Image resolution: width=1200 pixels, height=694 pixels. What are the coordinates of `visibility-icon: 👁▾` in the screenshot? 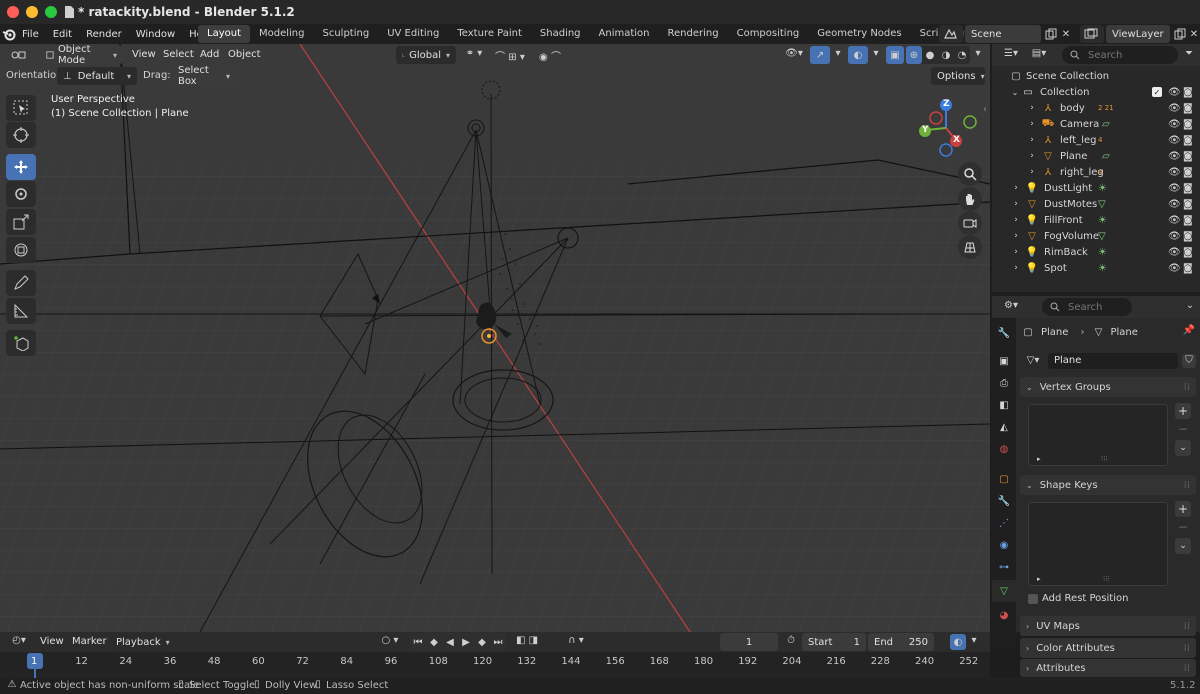 It's located at (794, 53).